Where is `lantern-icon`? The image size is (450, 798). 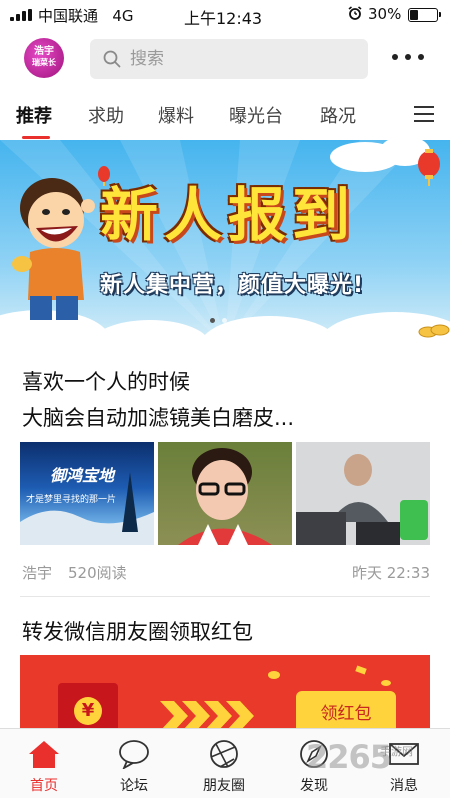
lantern-icon is located at coordinates (429, 167).